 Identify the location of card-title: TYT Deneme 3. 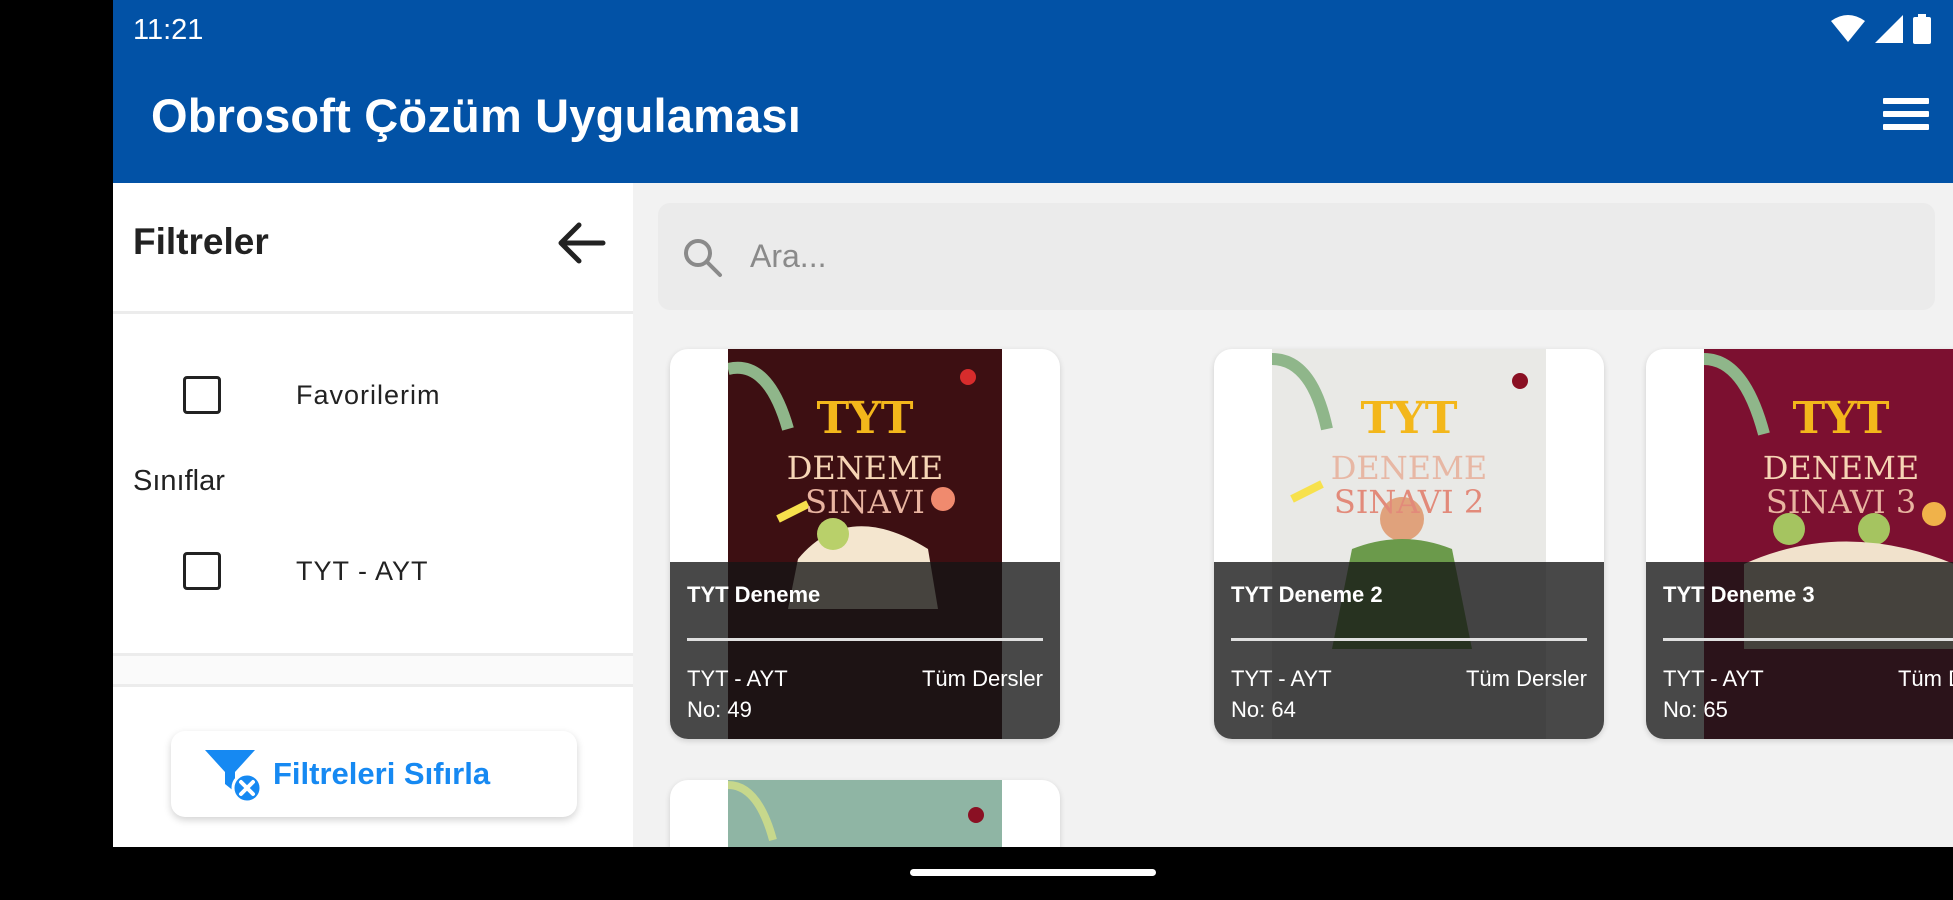
(1739, 594).